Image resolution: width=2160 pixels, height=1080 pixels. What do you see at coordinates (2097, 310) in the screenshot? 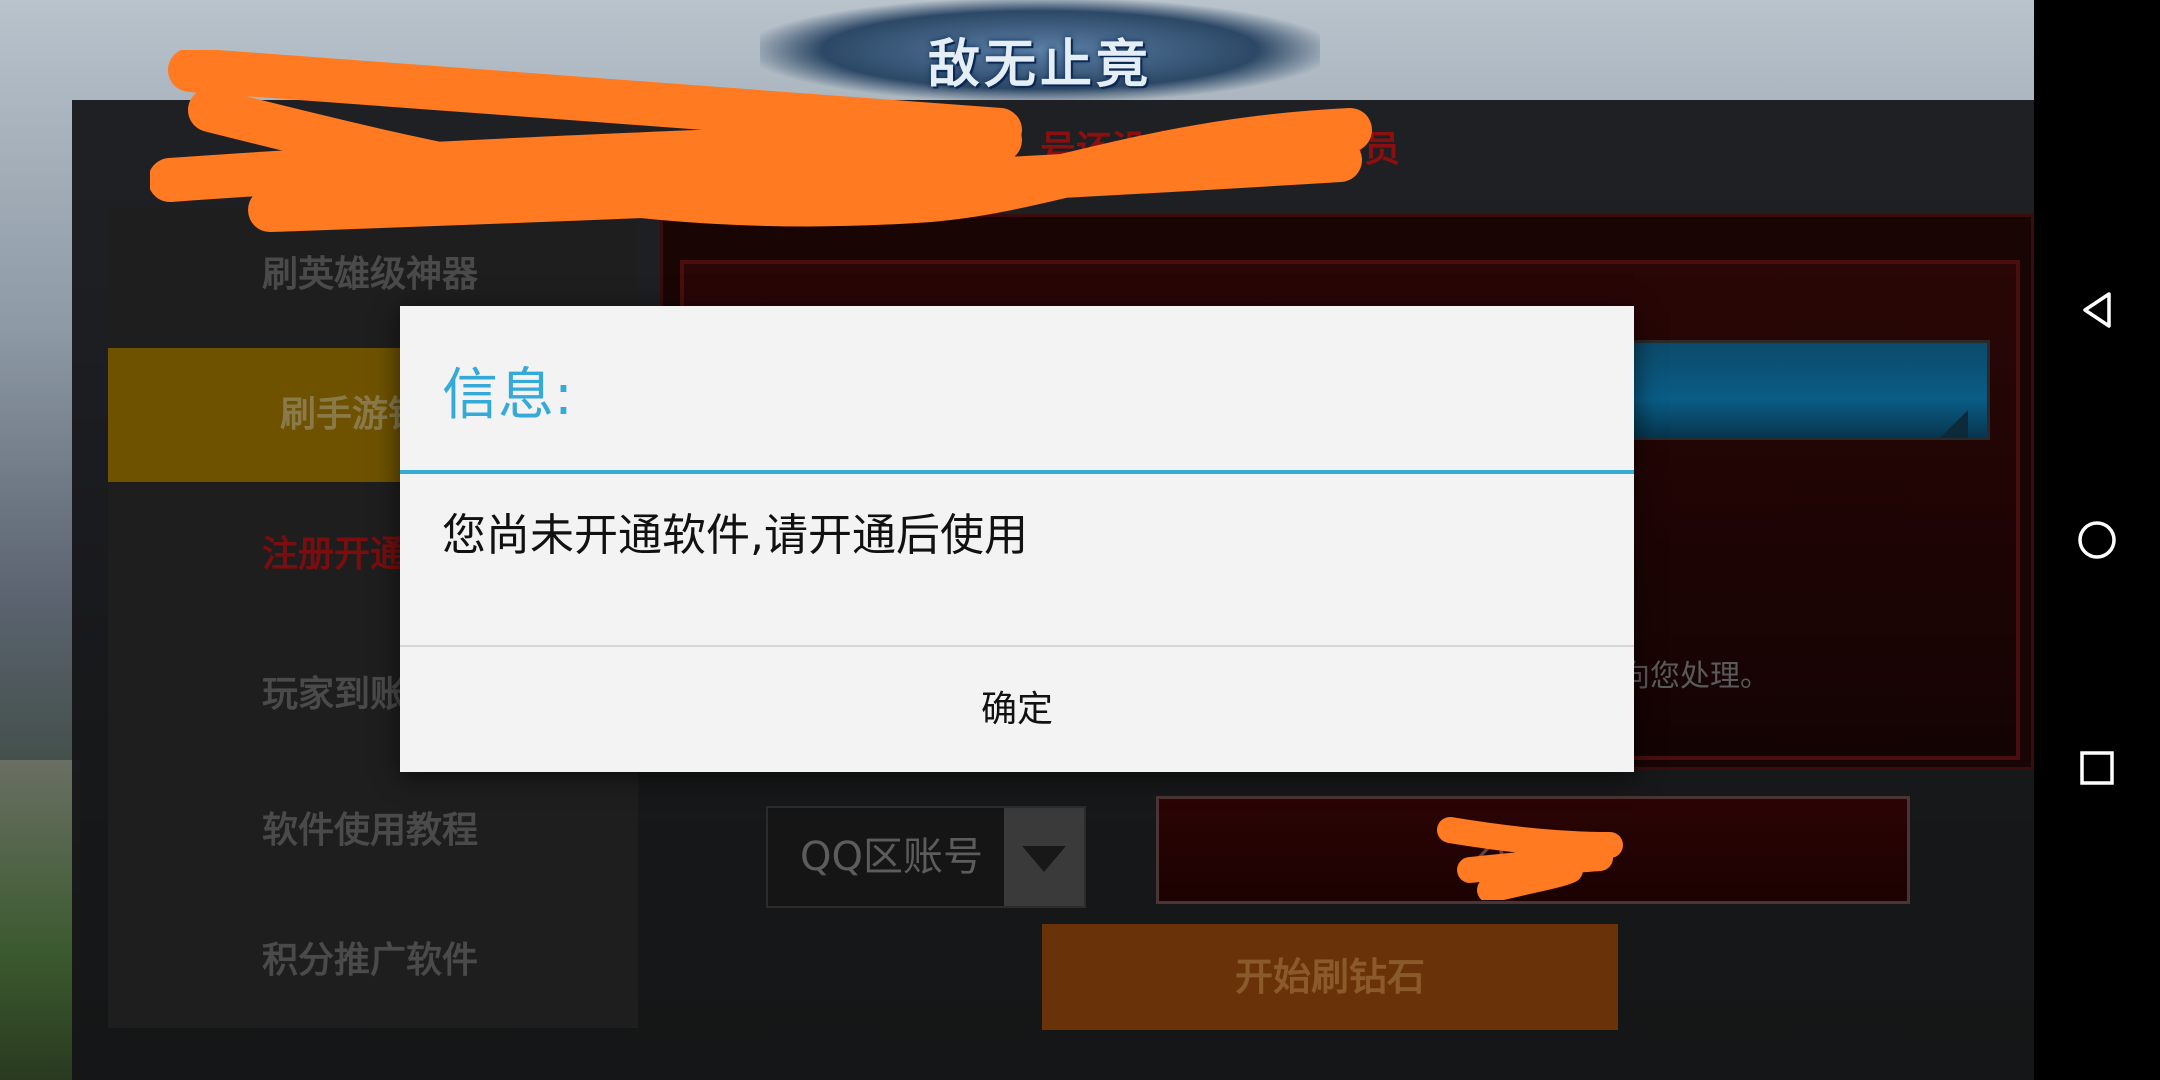
I see `back-triangle-icon` at bounding box center [2097, 310].